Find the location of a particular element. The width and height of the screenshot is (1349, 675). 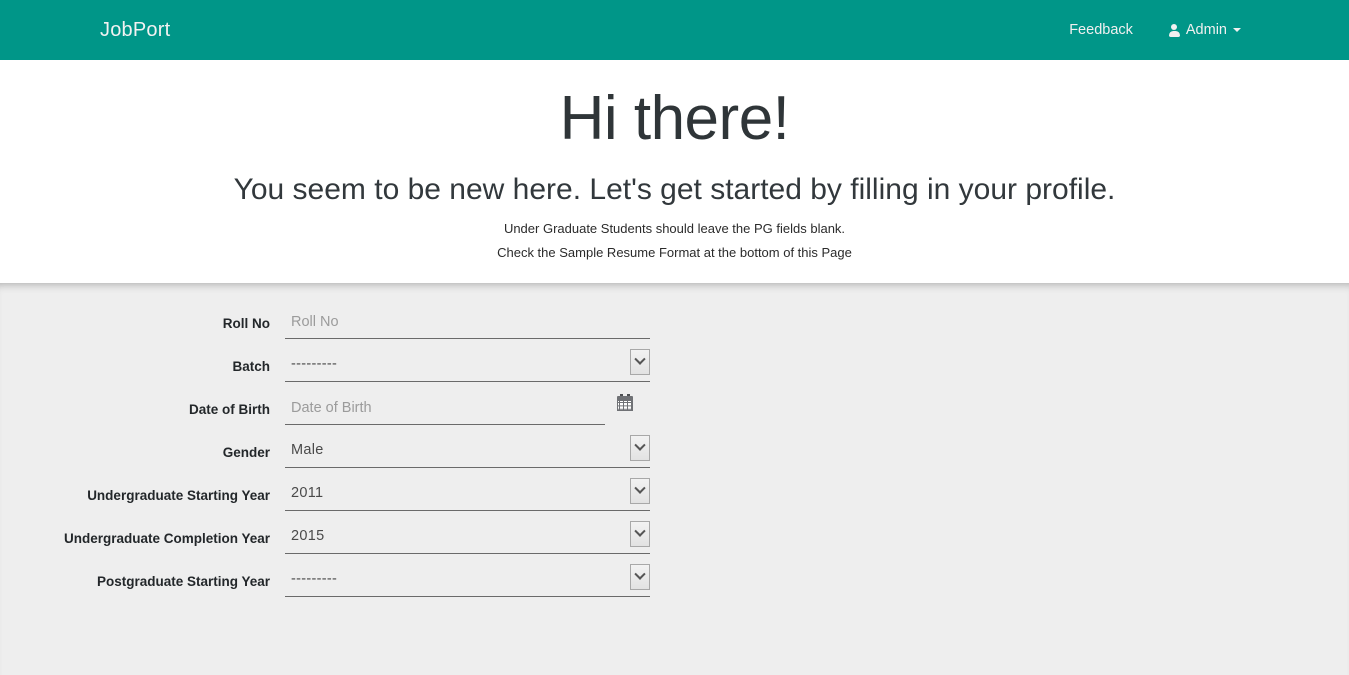

nav-link-feedback-label: Feedback is located at coordinates (1101, 30).